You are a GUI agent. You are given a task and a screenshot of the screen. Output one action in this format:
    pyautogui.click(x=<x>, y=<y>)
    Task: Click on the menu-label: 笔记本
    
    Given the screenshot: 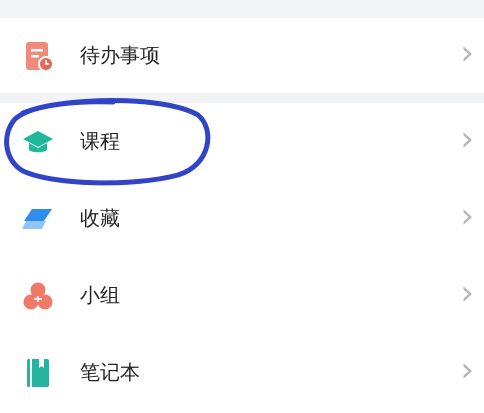 What is the action you would take?
    pyautogui.click(x=110, y=372)
    